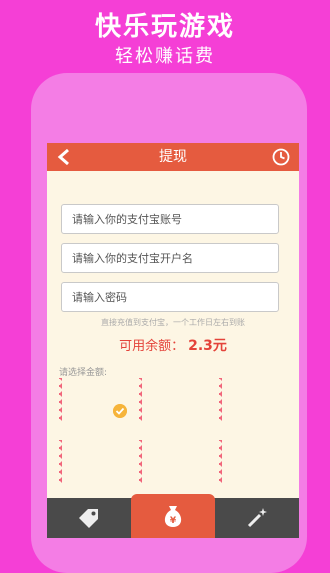  I want to click on password-field, so click(170, 297).